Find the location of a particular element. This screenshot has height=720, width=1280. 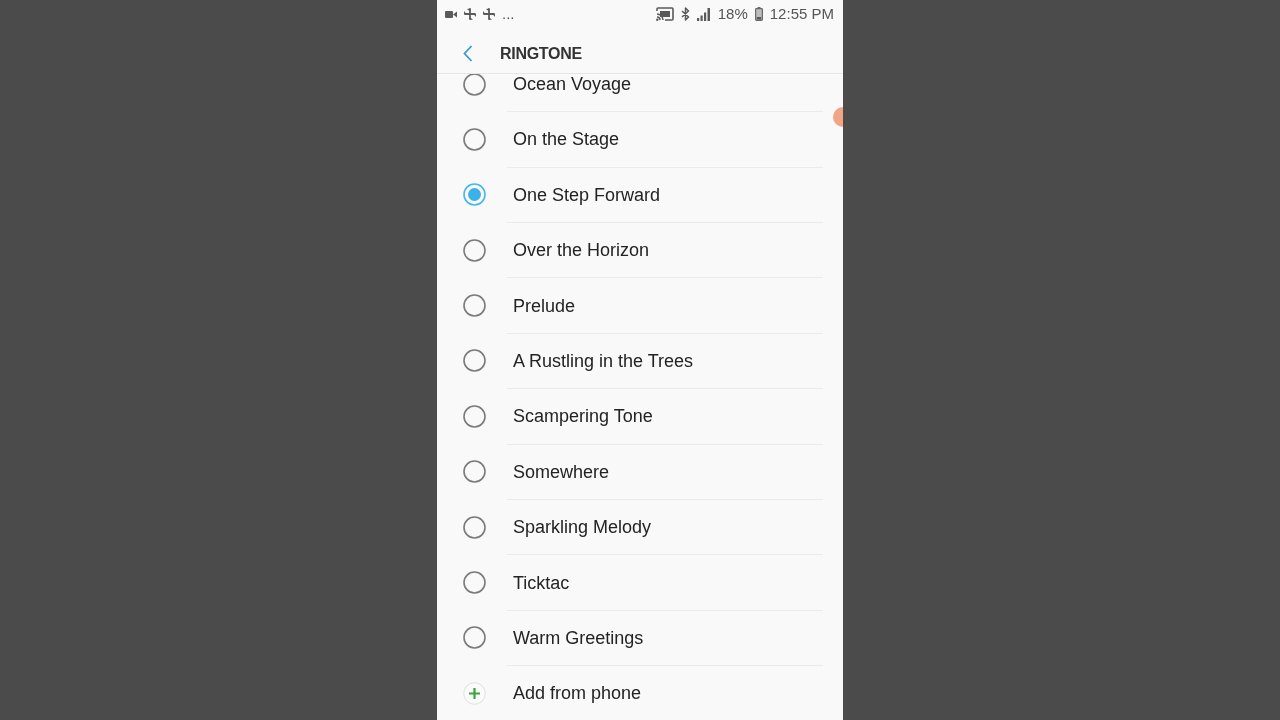

bluetooth-icon is located at coordinates (685, 14).